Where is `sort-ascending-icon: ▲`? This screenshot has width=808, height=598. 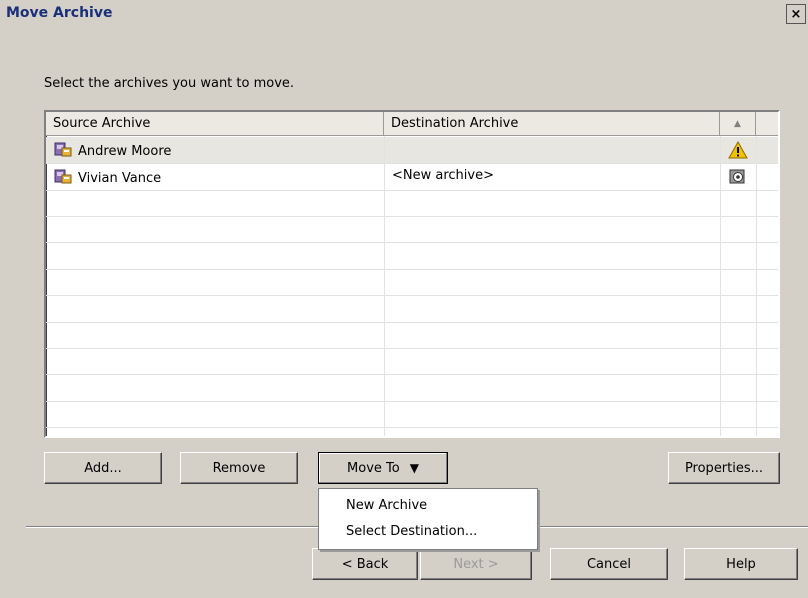
sort-ascending-icon: ▲ is located at coordinates (737, 123).